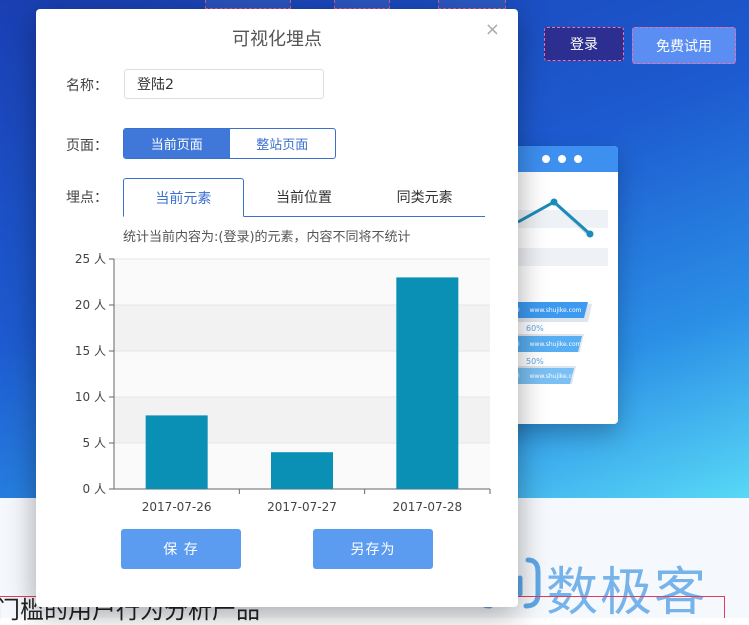 The image size is (749, 625). I want to click on point-tabs: 当前元素 当前位置 同类元素, so click(304, 197).